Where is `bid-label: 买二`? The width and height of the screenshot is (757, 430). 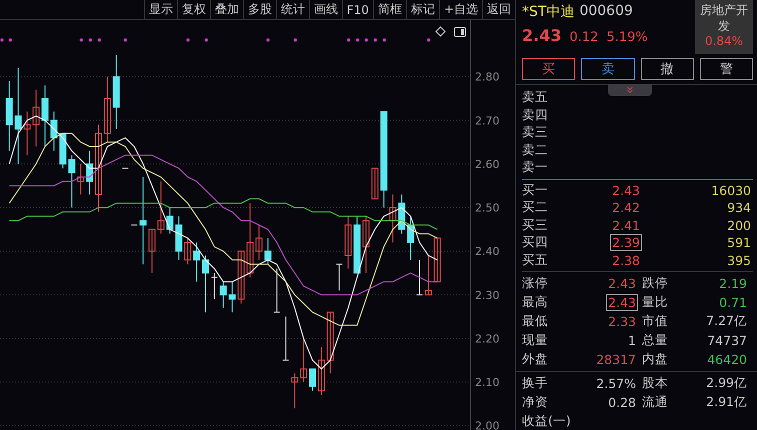 bid-label: 买二 is located at coordinates (535, 207).